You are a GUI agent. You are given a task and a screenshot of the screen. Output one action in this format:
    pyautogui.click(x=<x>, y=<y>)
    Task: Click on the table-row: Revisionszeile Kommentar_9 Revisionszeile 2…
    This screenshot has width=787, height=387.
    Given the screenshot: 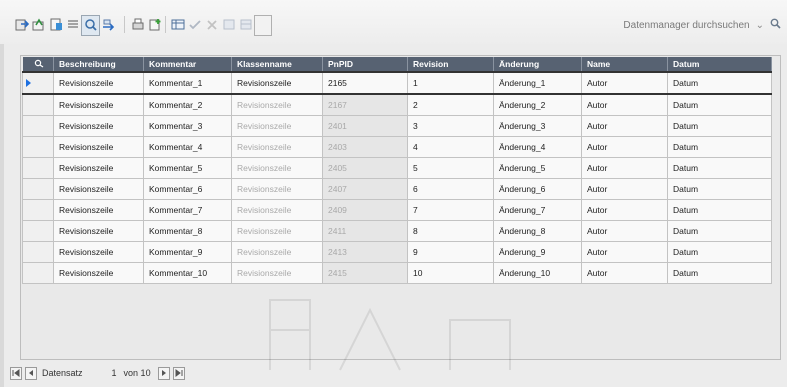 What is the action you would take?
    pyautogui.click(x=397, y=252)
    